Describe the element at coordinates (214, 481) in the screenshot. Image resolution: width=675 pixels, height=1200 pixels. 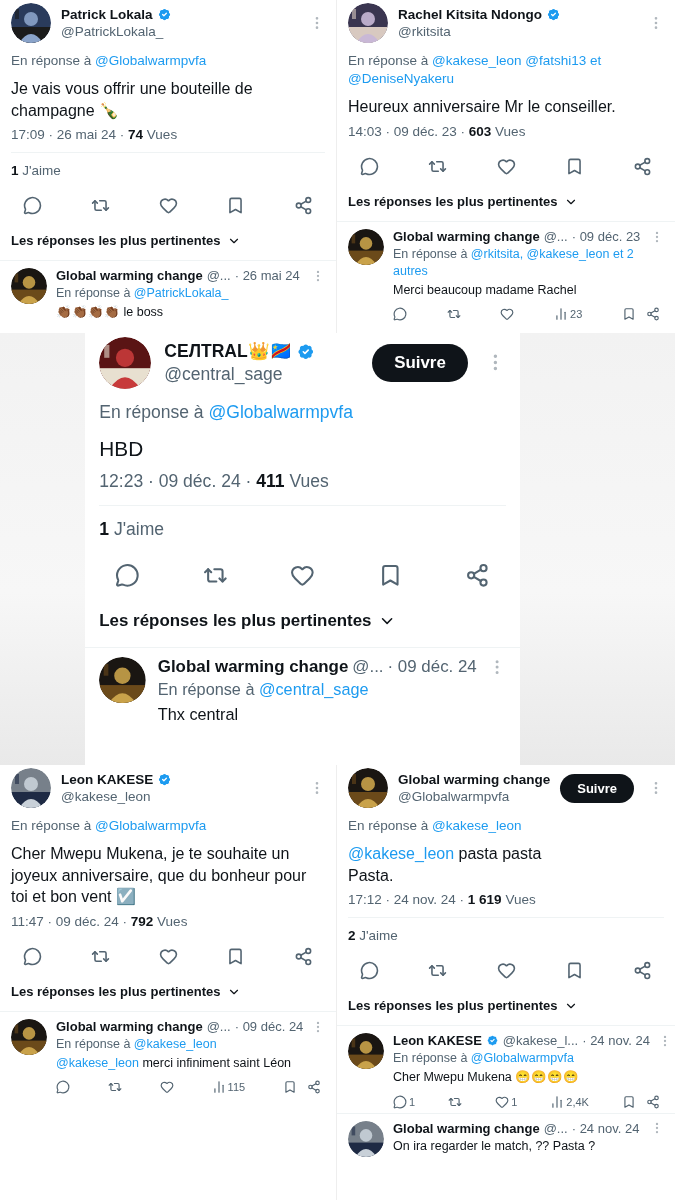
I see `tweet-meta: 12:23 · 09 déc. 24 · 411 Vues` at that location.